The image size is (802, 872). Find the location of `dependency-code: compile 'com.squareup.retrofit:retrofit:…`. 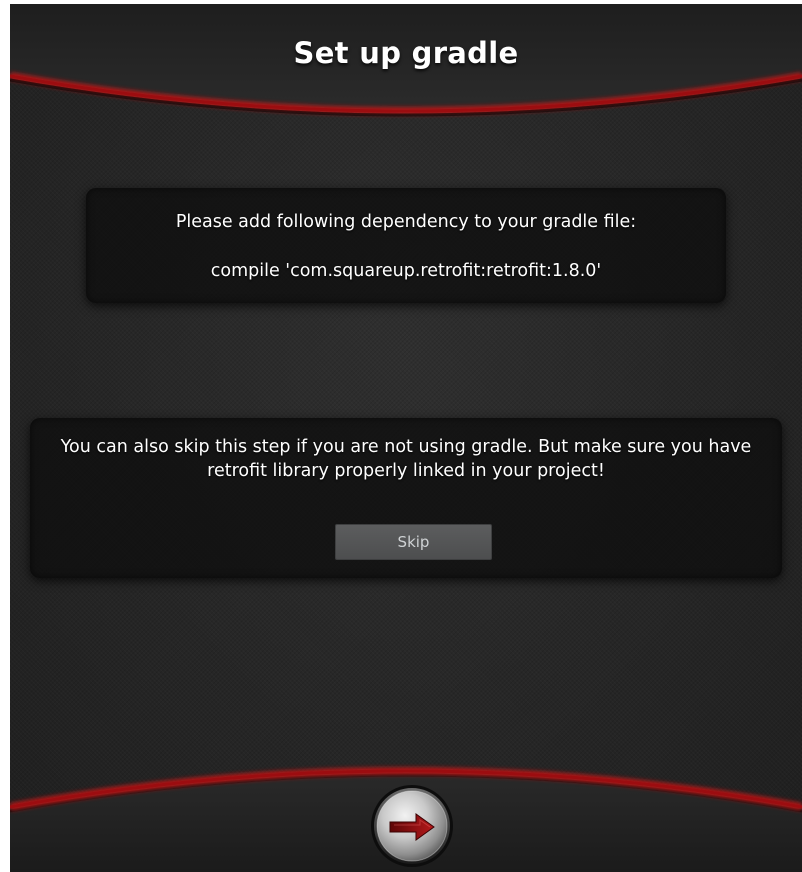

dependency-code: compile 'com.squareup.retrofit:retrofit:… is located at coordinates (406, 271).